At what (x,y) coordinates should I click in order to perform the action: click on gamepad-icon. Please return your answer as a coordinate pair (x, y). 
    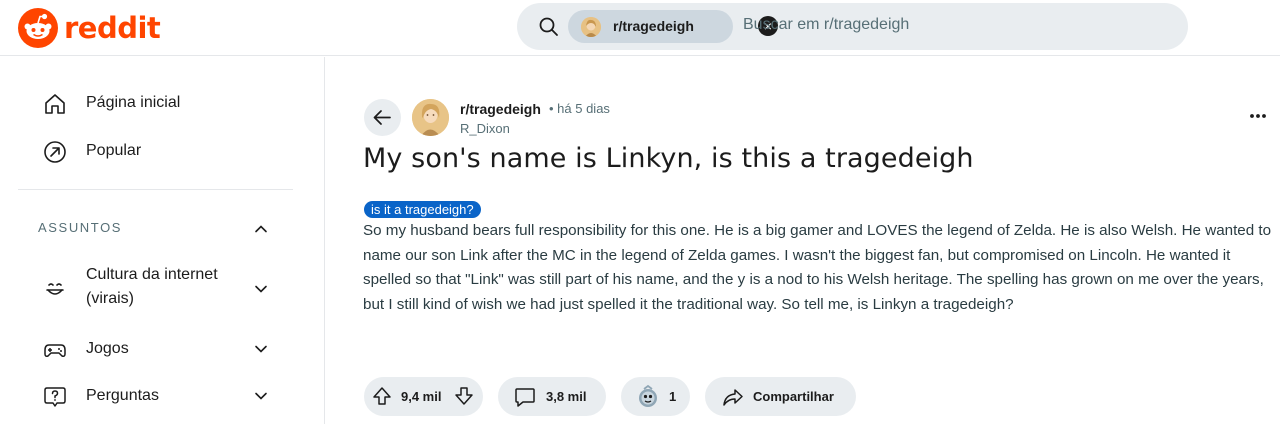
    Looking at the image, I should click on (55, 350).